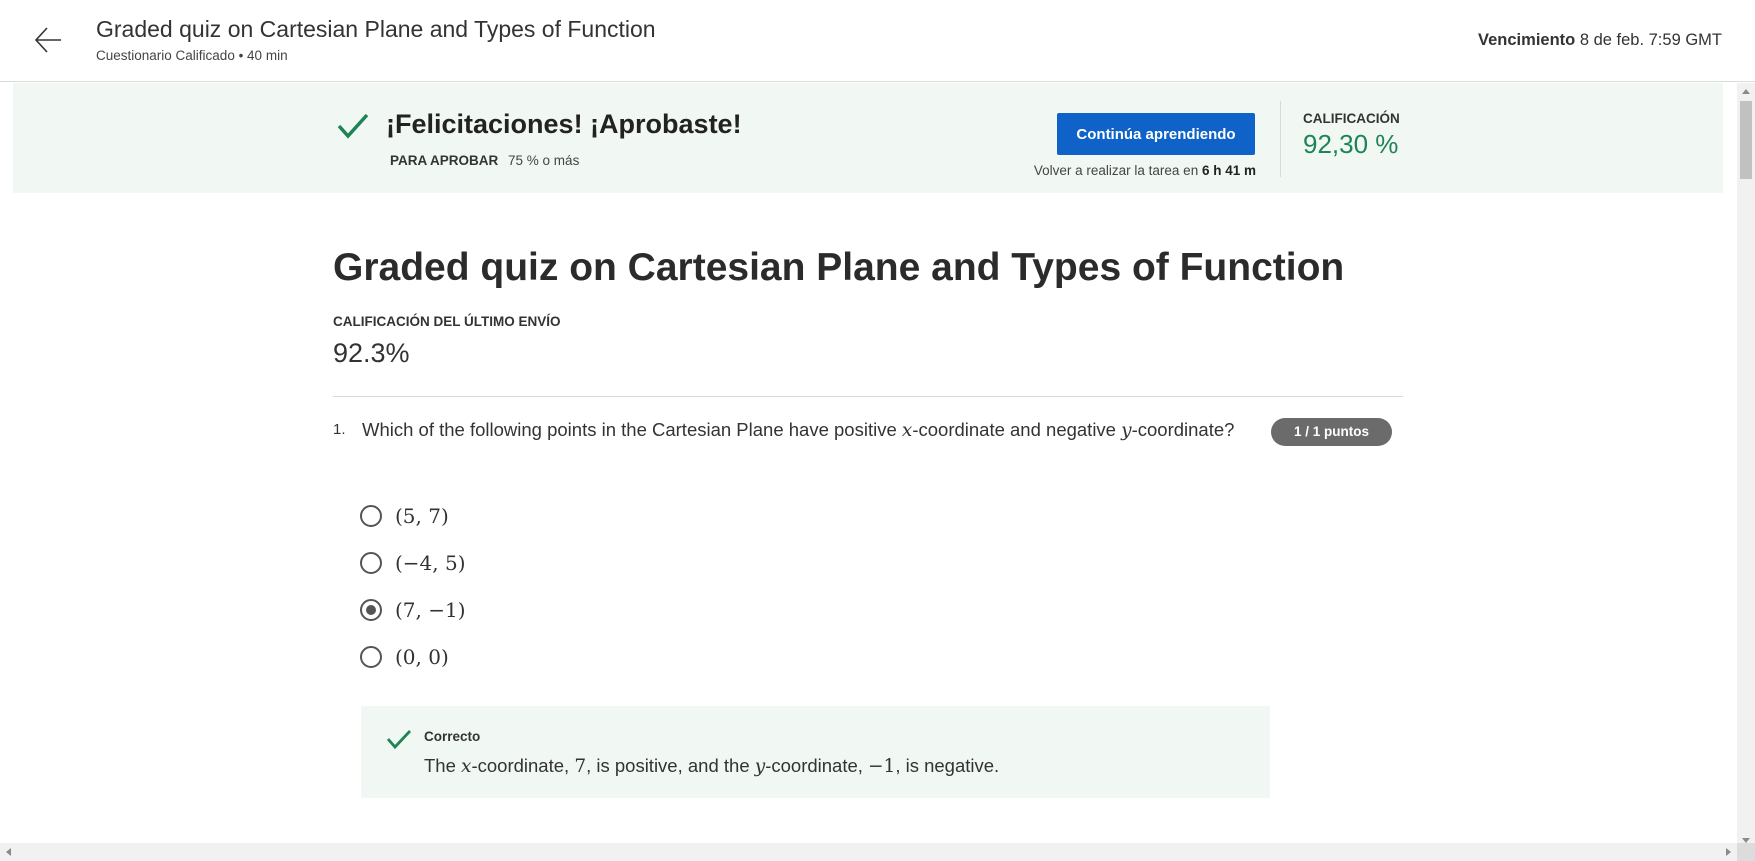 The width and height of the screenshot is (1755, 861). What do you see at coordinates (339, 429) in the screenshot?
I see `question-number: 1.` at bounding box center [339, 429].